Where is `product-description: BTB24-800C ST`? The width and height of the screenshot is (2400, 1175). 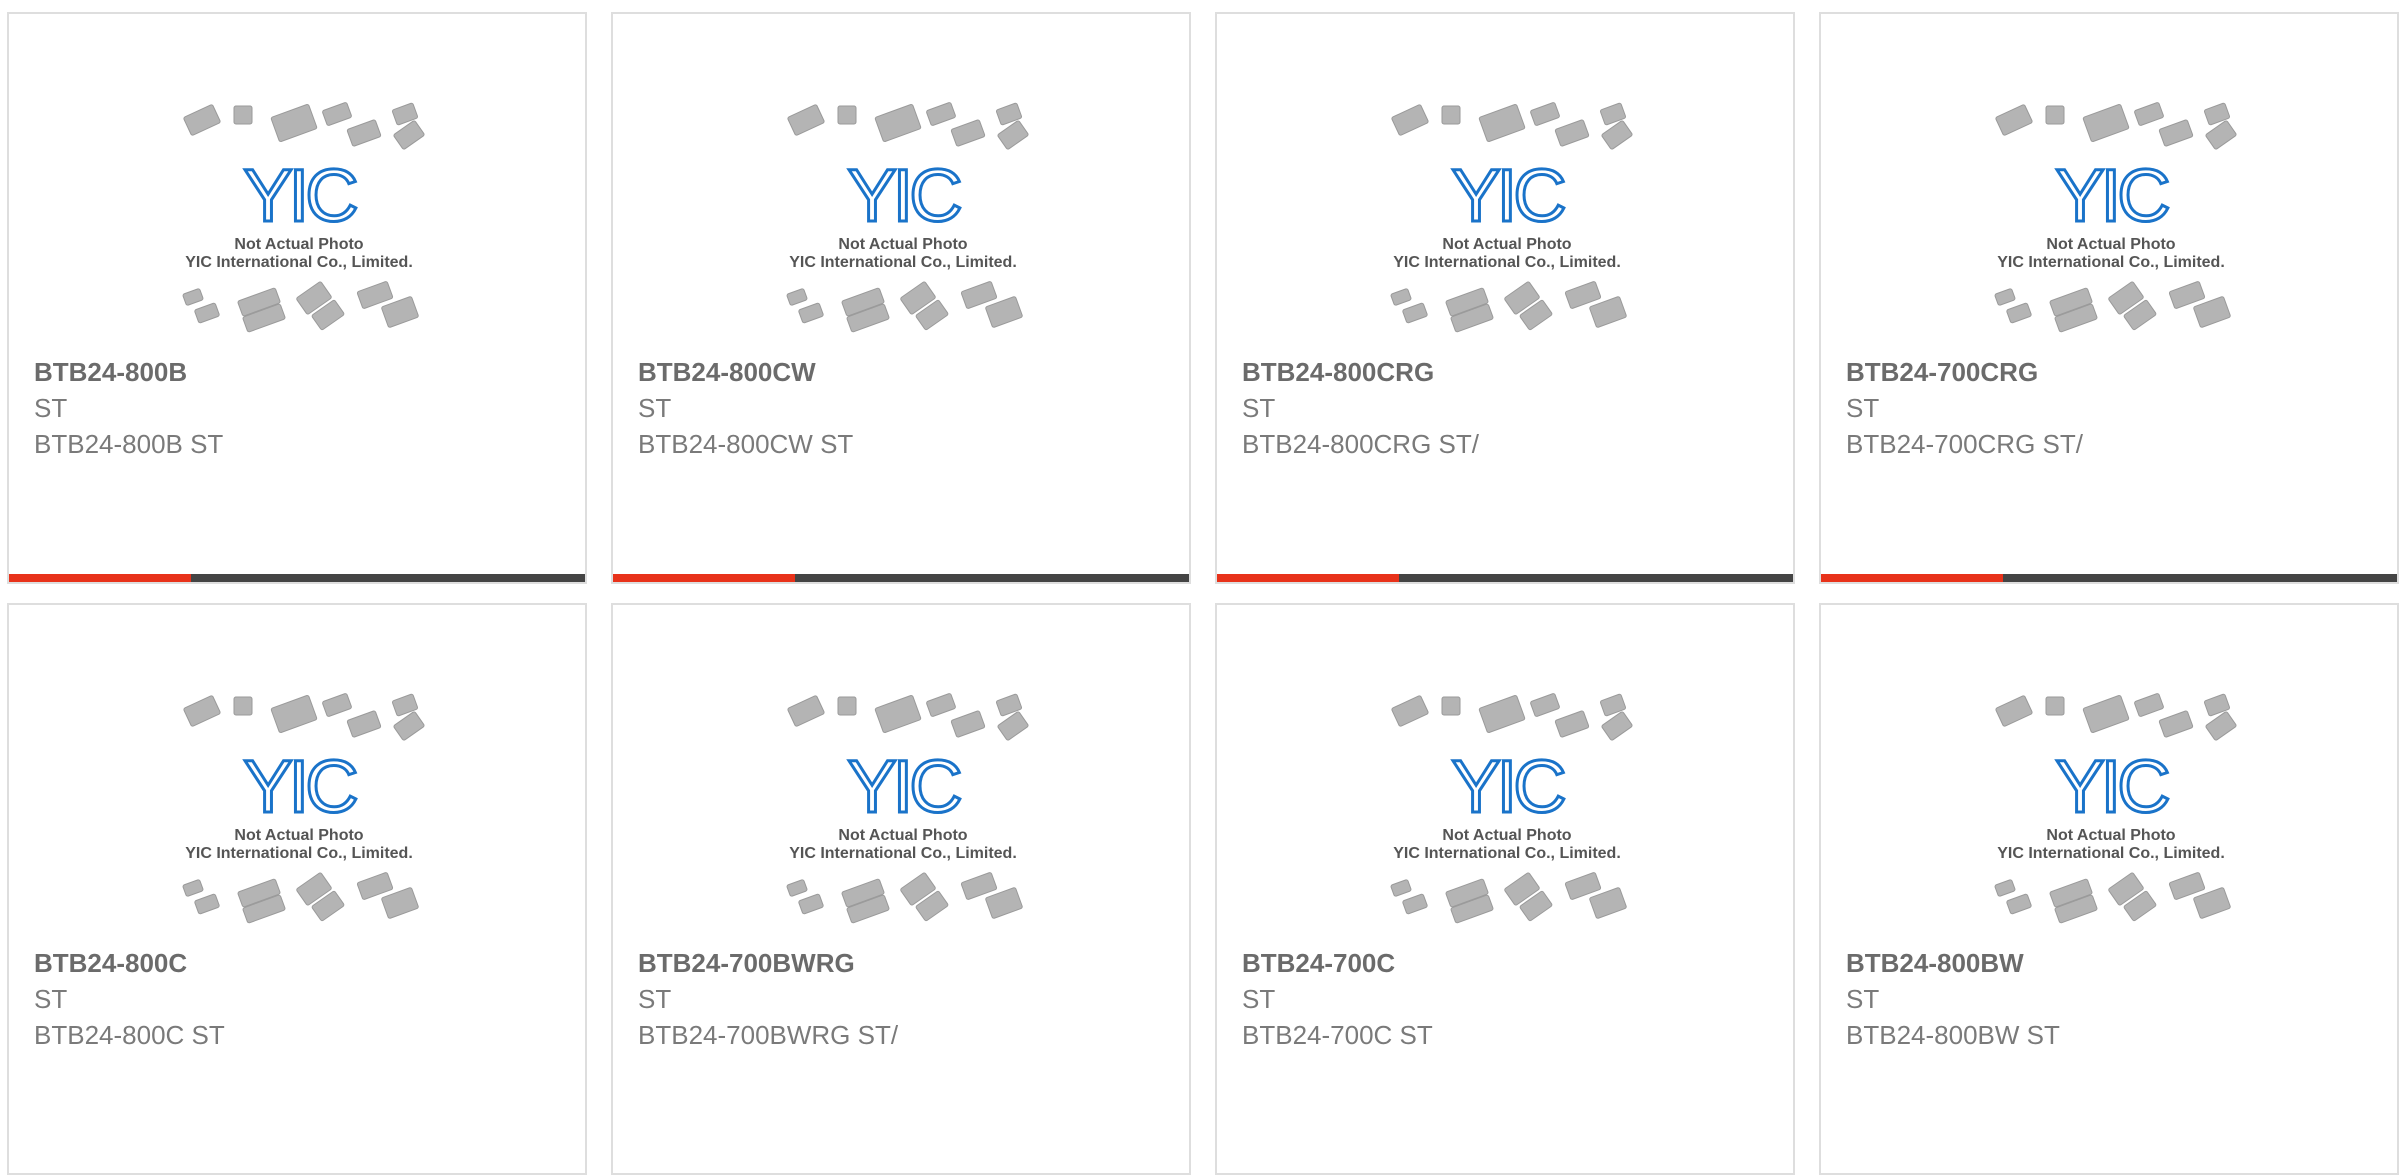 product-description: BTB24-800C ST is located at coordinates (129, 1035).